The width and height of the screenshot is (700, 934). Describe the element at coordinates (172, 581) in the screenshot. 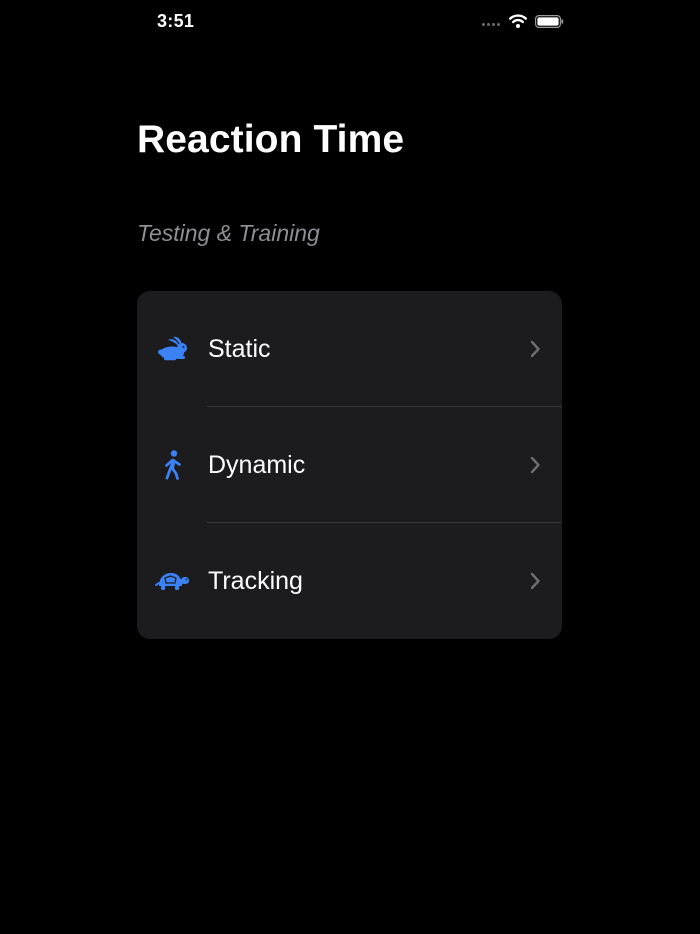

I see `turtle-icon` at that location.